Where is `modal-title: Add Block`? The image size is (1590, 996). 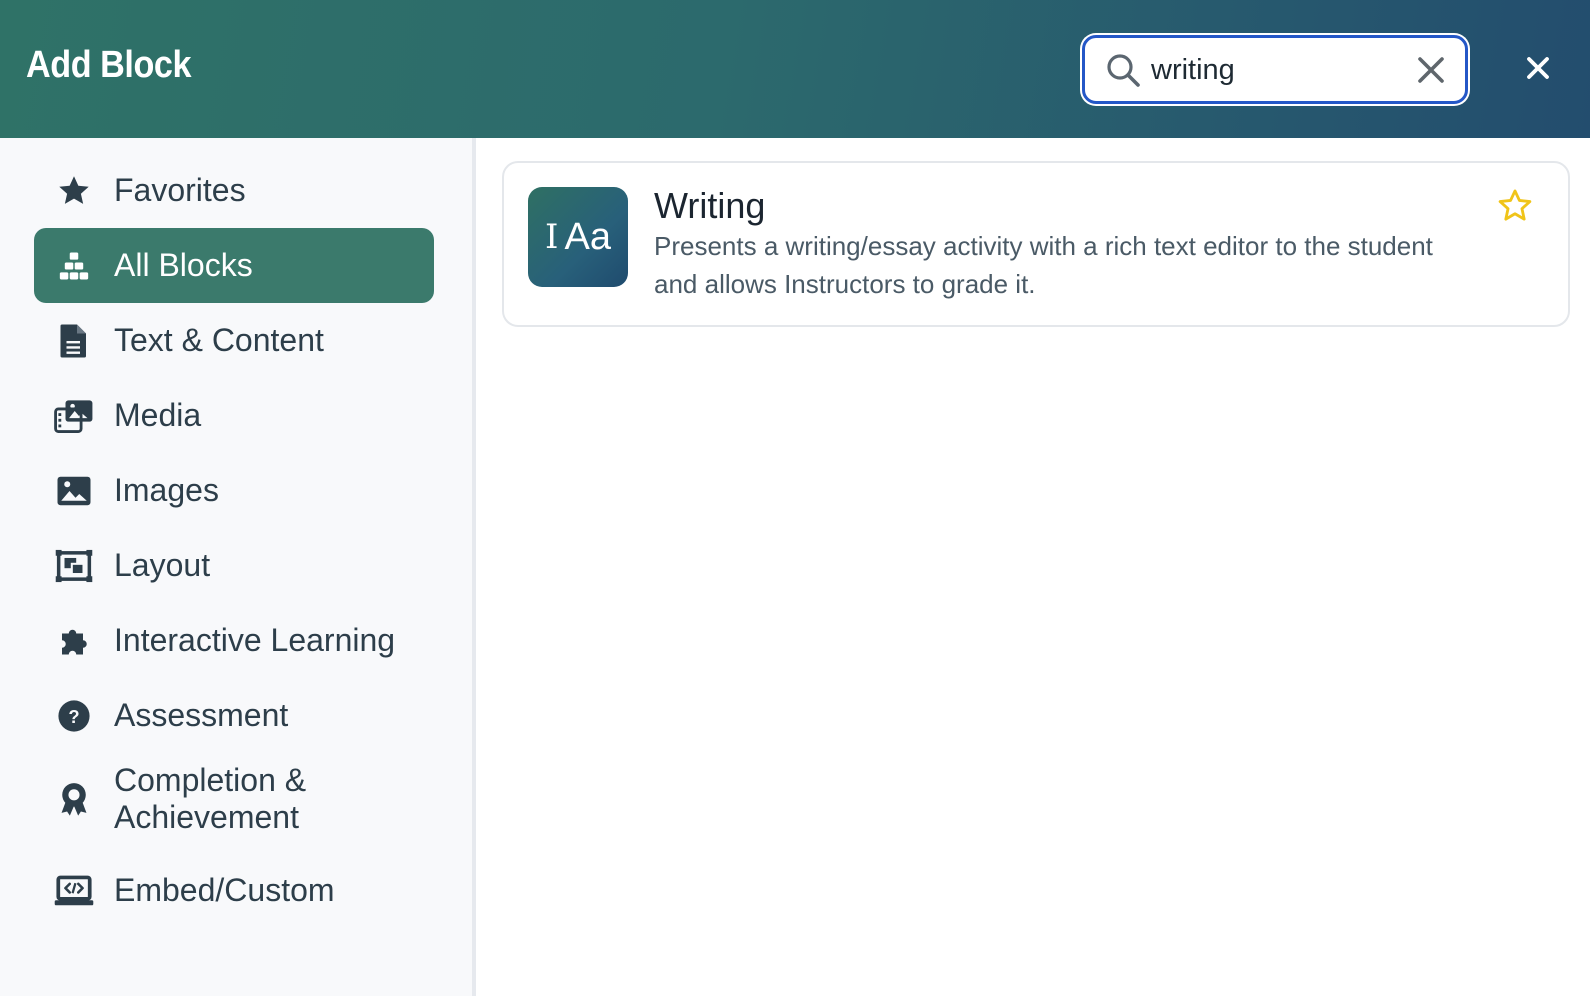
modal-title: Add Block is located at coordinates (109, 65).